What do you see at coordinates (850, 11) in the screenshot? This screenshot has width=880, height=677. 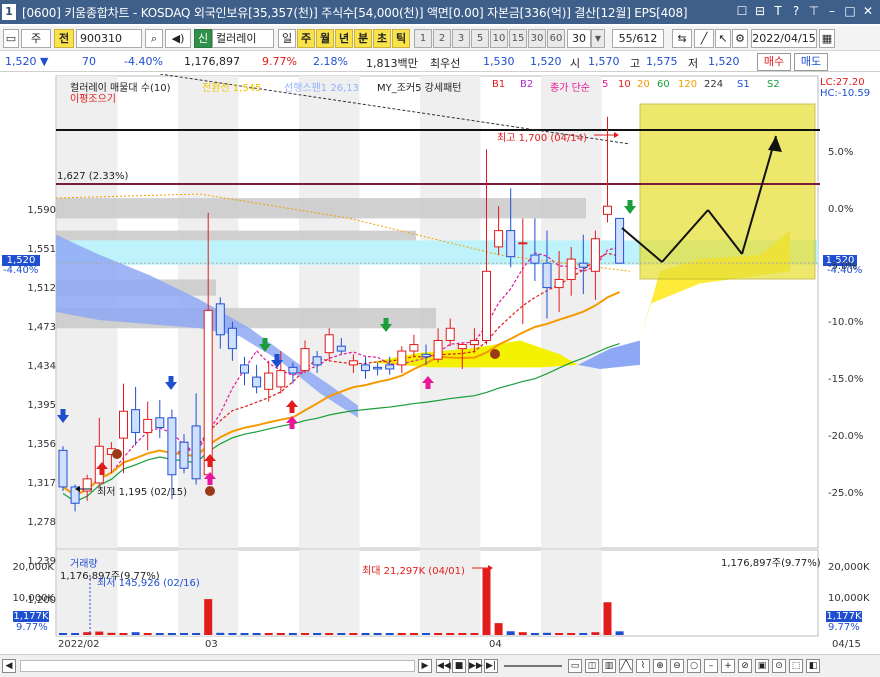 I see `maximize-icon: □` at bounding box center [850, 11].